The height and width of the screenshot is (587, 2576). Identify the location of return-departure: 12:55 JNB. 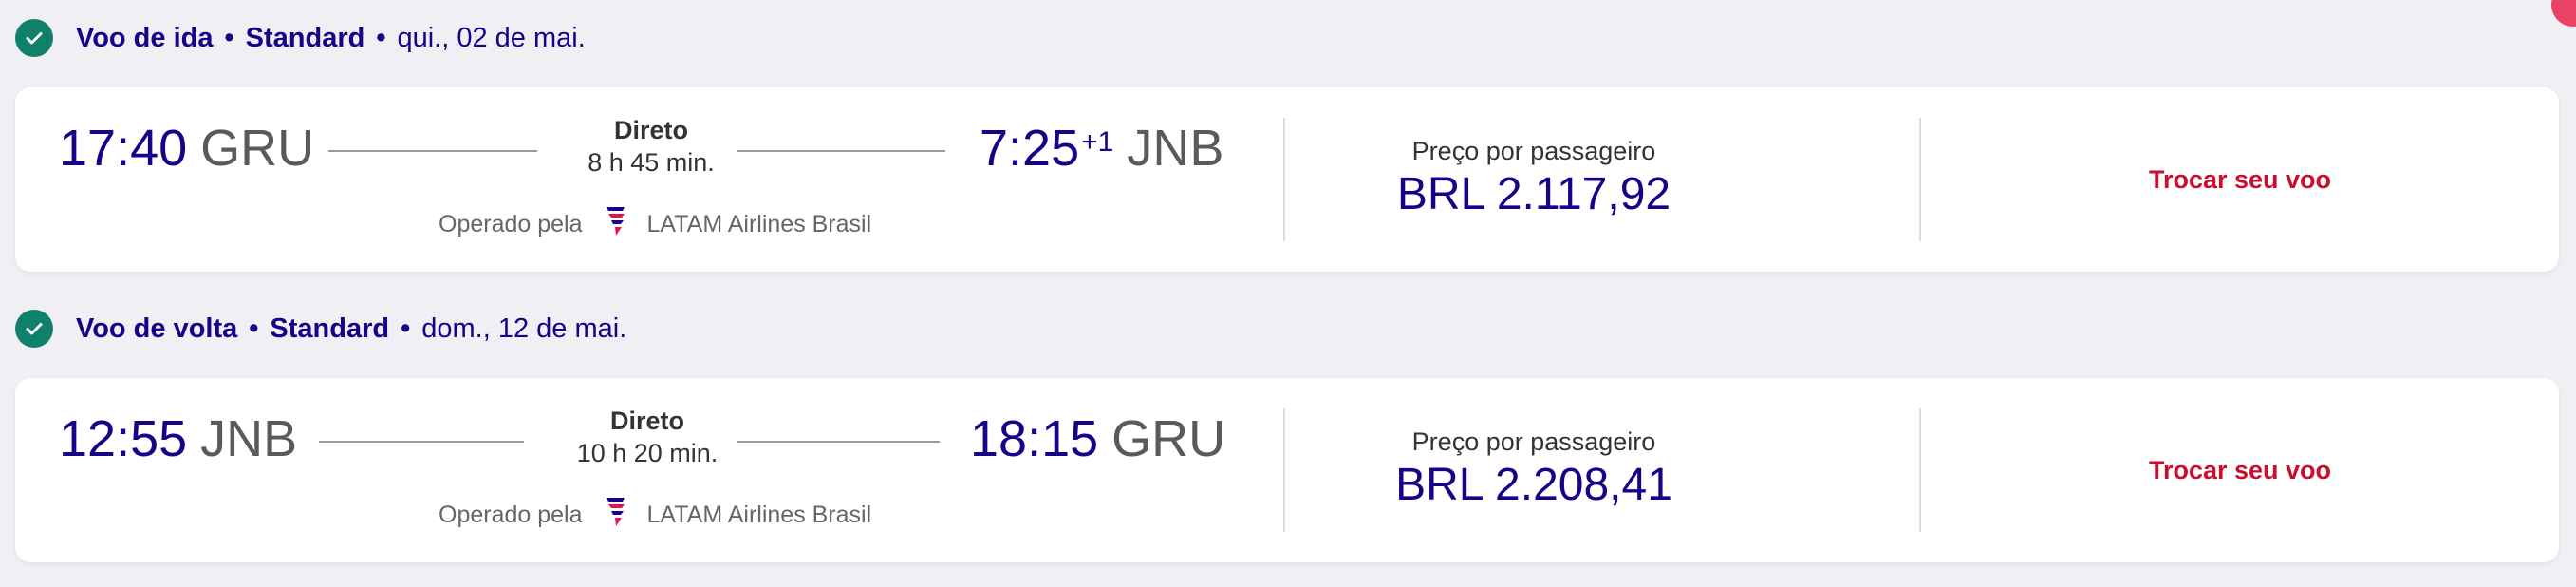
(178, 438).